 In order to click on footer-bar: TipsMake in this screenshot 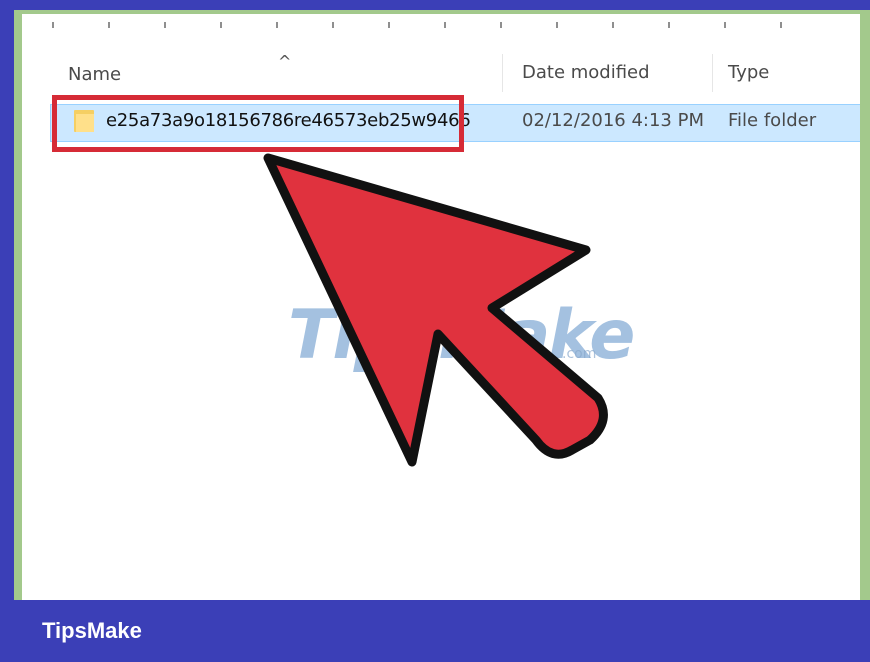, I will do `click(435, 631)`.